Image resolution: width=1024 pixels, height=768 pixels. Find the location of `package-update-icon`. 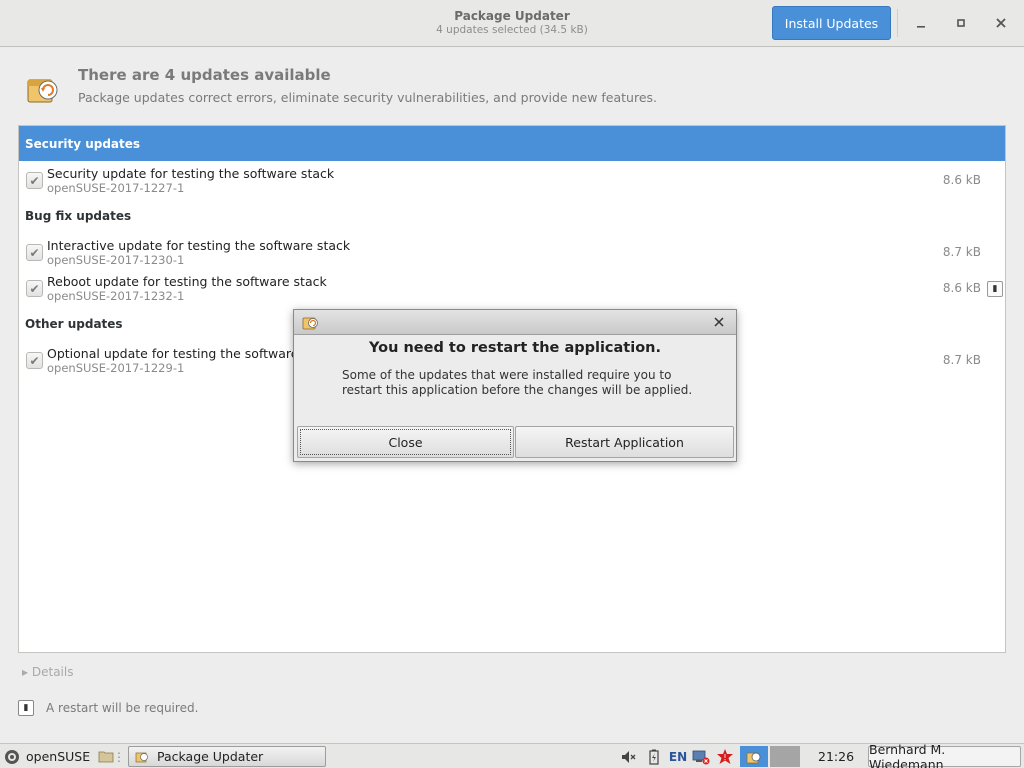

package-update-icon is located at coordinates (42, 88).